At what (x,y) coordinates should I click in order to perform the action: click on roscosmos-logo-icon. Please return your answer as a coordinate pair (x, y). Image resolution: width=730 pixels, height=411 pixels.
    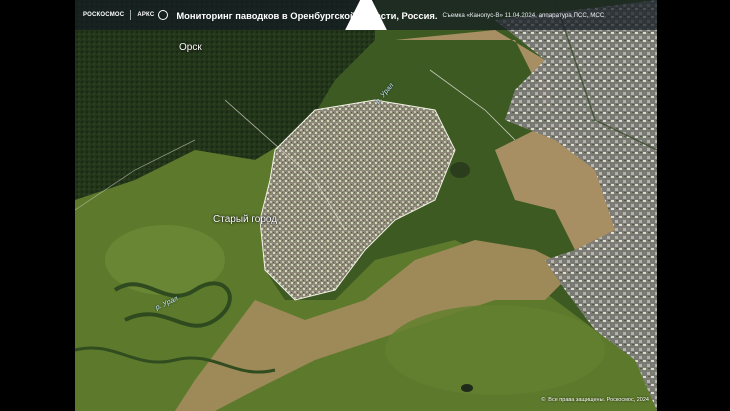
    Looking at the image, I should click on (366, 15).